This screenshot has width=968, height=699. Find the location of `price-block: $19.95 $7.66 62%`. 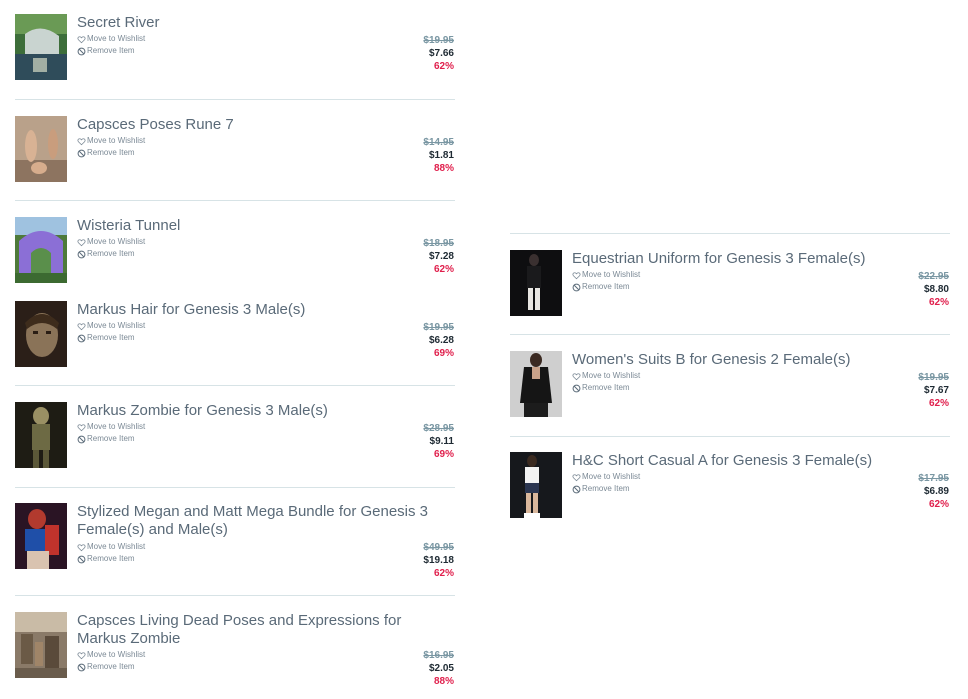

price-block: $19.95 $7.66 62% is located at coordinates (419, 53).